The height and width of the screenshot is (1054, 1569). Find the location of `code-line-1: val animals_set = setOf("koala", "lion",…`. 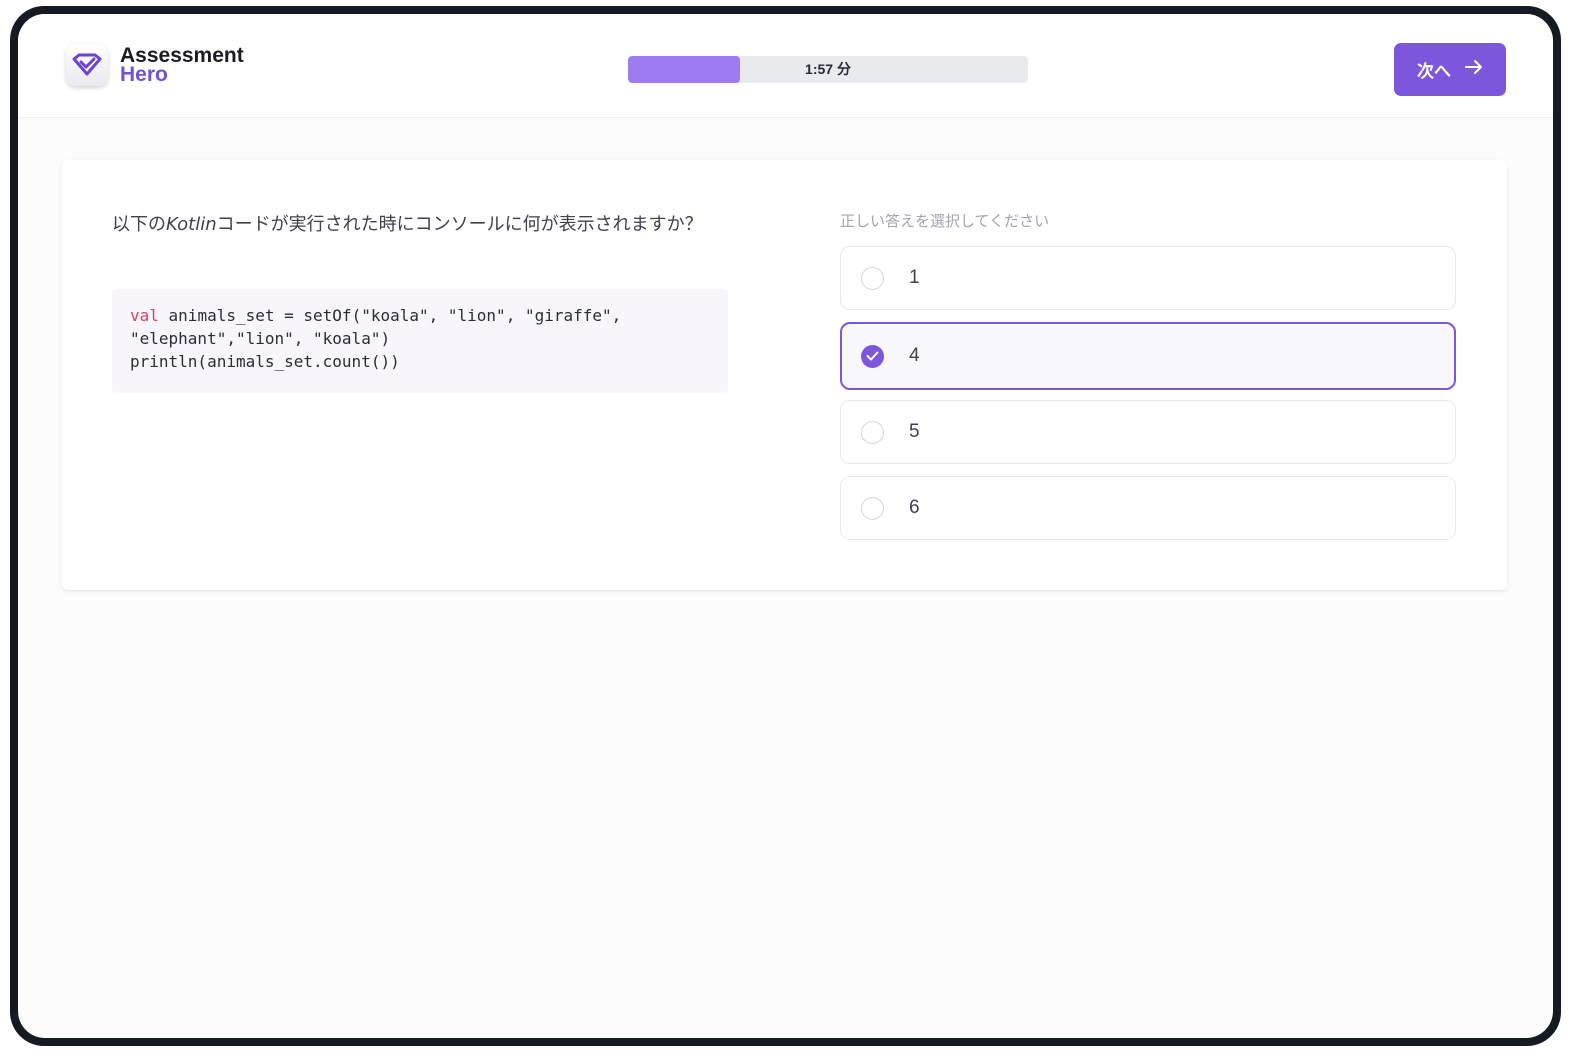

code-line-1: val animals_set = setOf("koala", "lion",… is located at coordinates (420, 315).